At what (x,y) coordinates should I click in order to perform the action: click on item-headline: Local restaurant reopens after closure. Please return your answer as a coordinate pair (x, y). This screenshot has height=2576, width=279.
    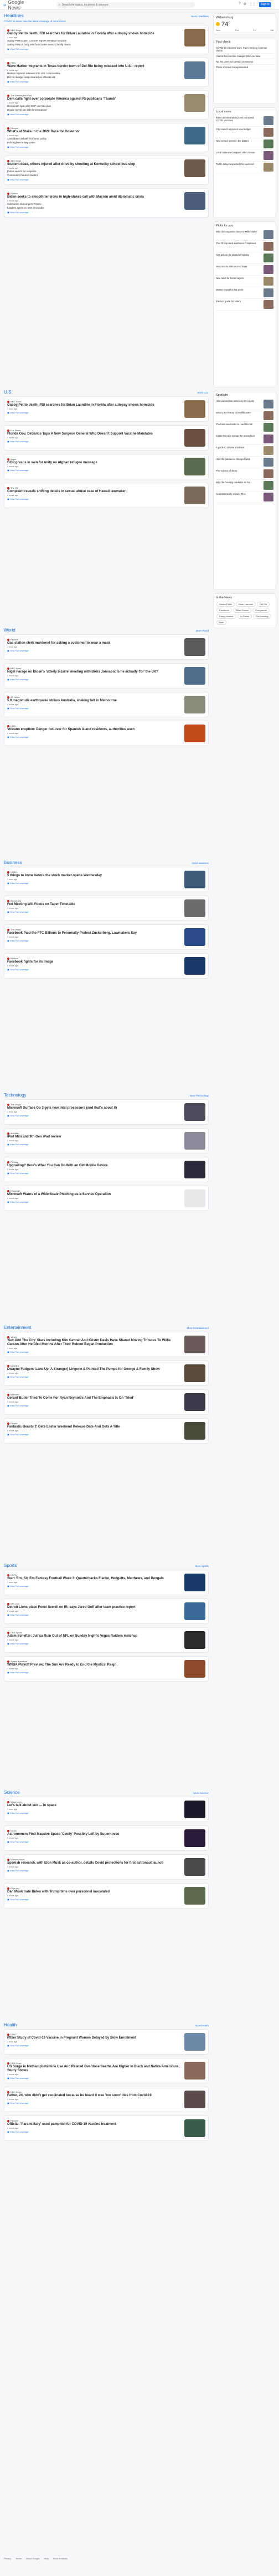
    Looking at the image, I should click on (239, 155).